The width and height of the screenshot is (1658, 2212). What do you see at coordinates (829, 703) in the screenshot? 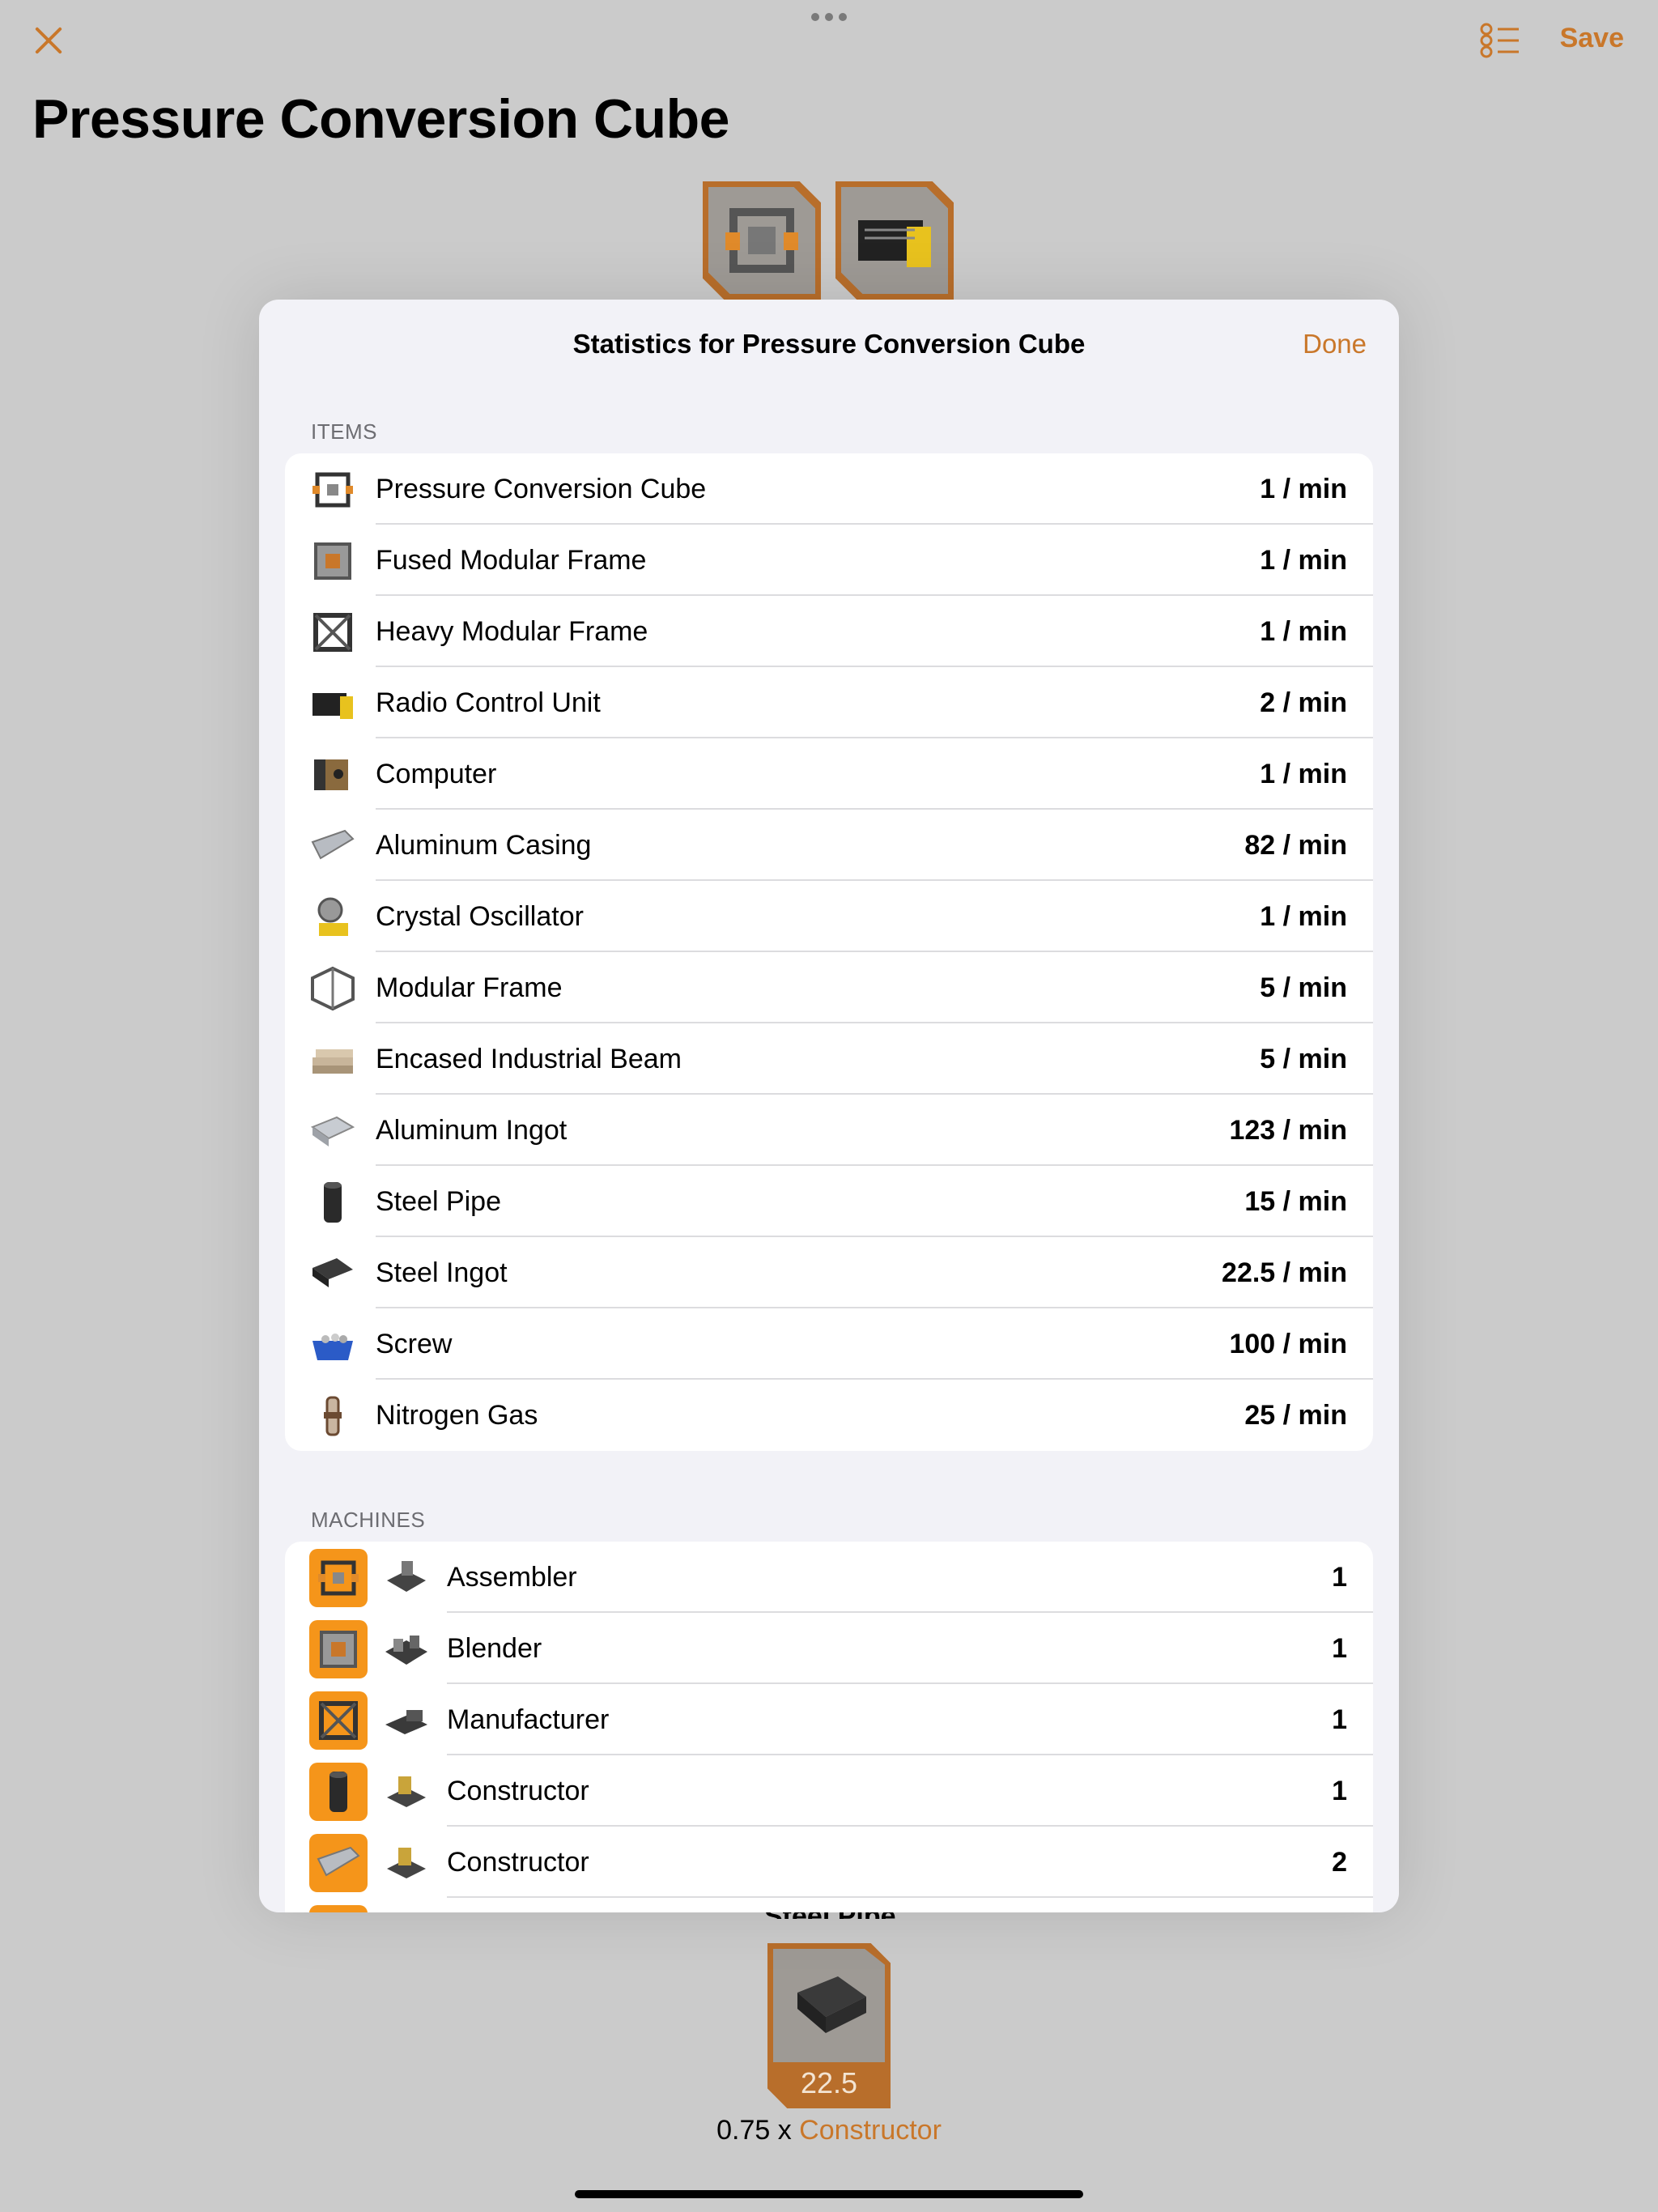
I see `item-row: Radio Control Unit 2 / min` at bounding box center [829, 703].